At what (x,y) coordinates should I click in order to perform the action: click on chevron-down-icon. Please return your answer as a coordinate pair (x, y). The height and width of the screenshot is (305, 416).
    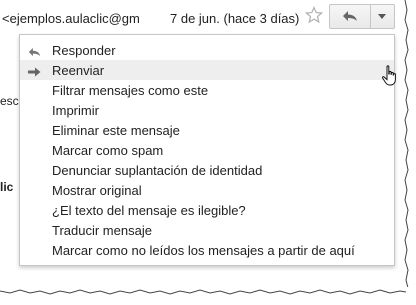
    Looking at the image, I should click on (382, 16).